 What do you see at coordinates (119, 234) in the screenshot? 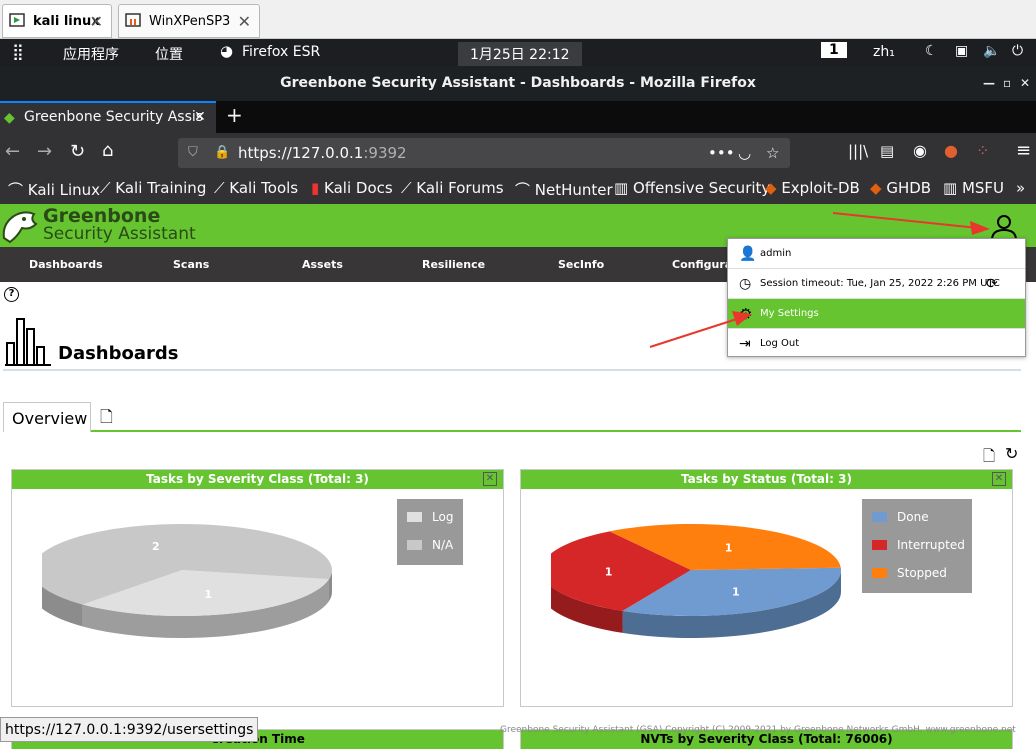
I see `brand-line2: Security Assistant` at bounding box center [119, 234].